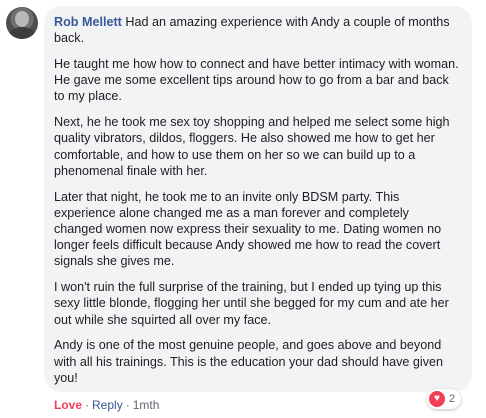 The height and width of the screenshot is (418, 486). I want to click on avatar-face, so click(22, 19).